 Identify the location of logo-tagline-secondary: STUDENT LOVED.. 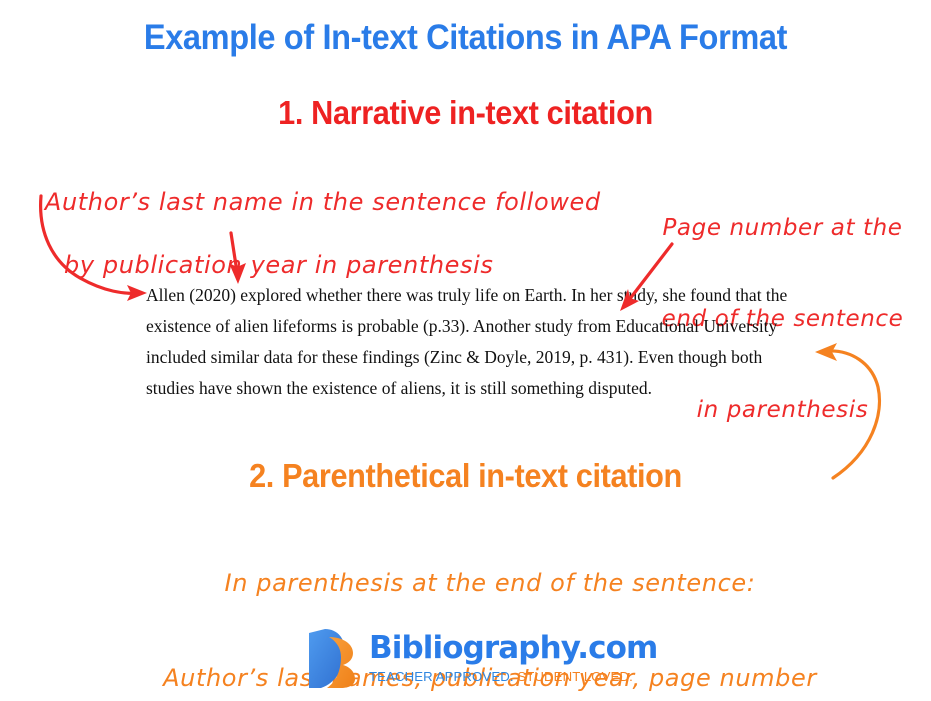
(575, 676).